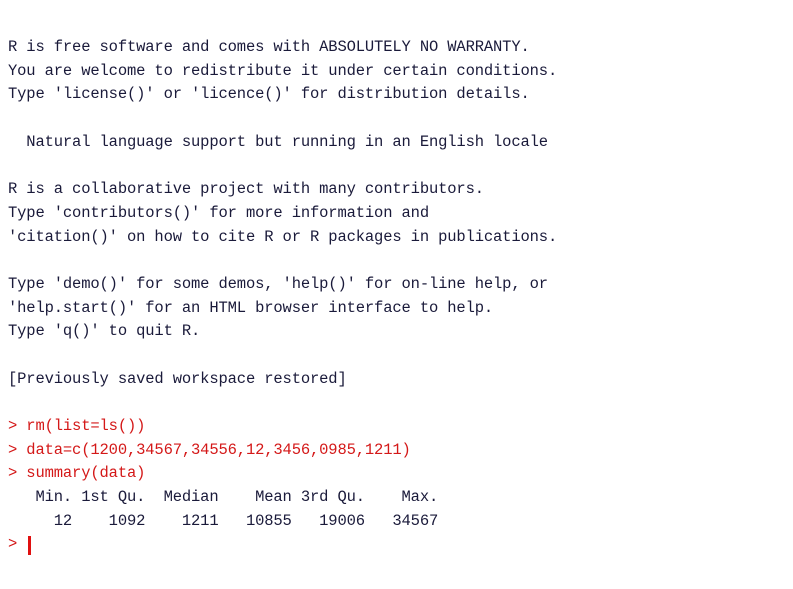 This screenshot has height=589, width=793. Describe the element at coordinates (228, 497) in the screenshot. I see `summary-header: Min. 1st Qu. Median Mean 3rd Qu. Max.` at that location.